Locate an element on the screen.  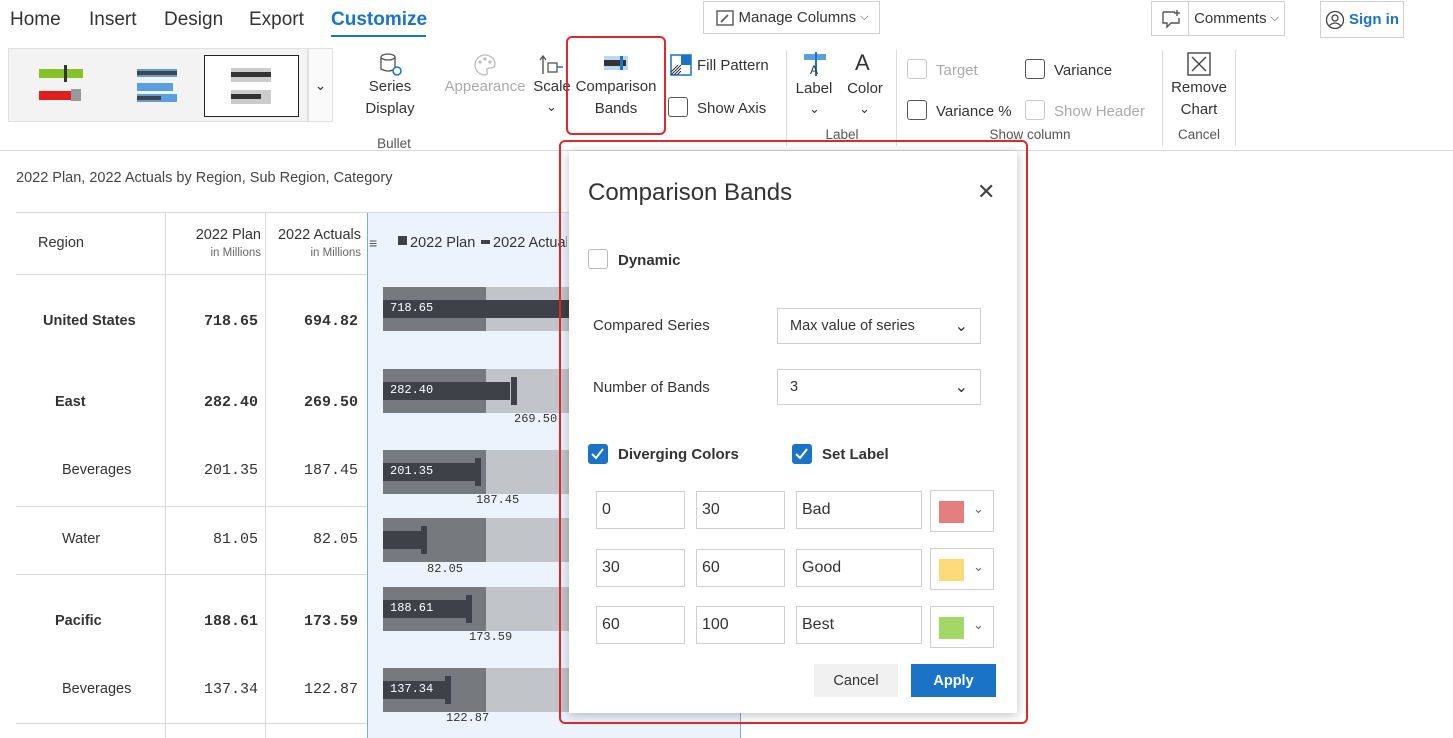
font-color-icon: A is located at coordinates (862, 62).